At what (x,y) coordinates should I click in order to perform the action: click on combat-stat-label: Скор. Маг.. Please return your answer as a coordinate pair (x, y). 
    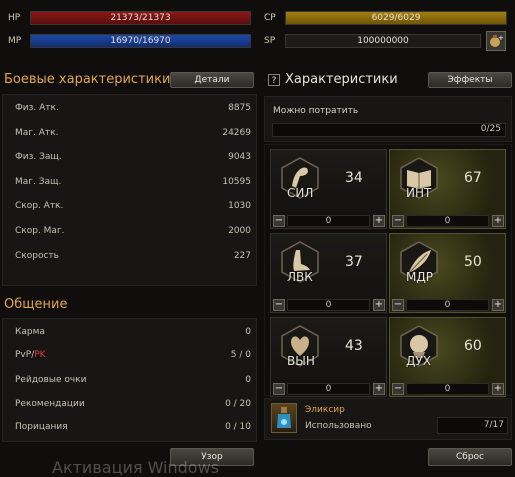
    Looking at the image, I should click on (40, 231).